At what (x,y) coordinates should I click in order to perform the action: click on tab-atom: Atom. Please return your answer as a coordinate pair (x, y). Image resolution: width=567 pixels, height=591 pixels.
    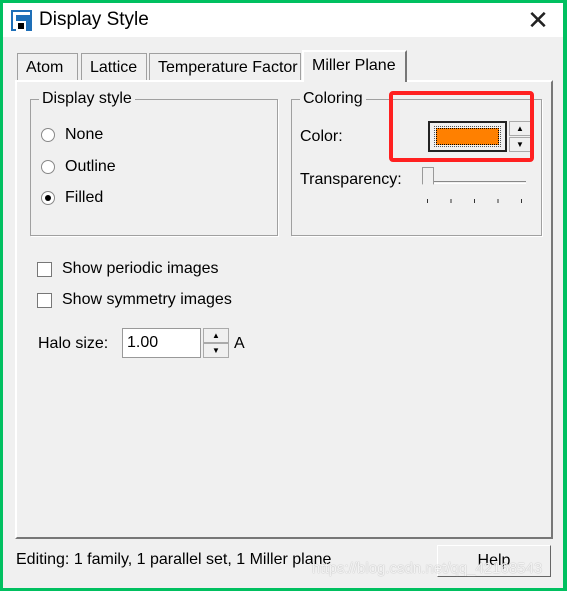
    Looking at the image, I should click on (47, 67).